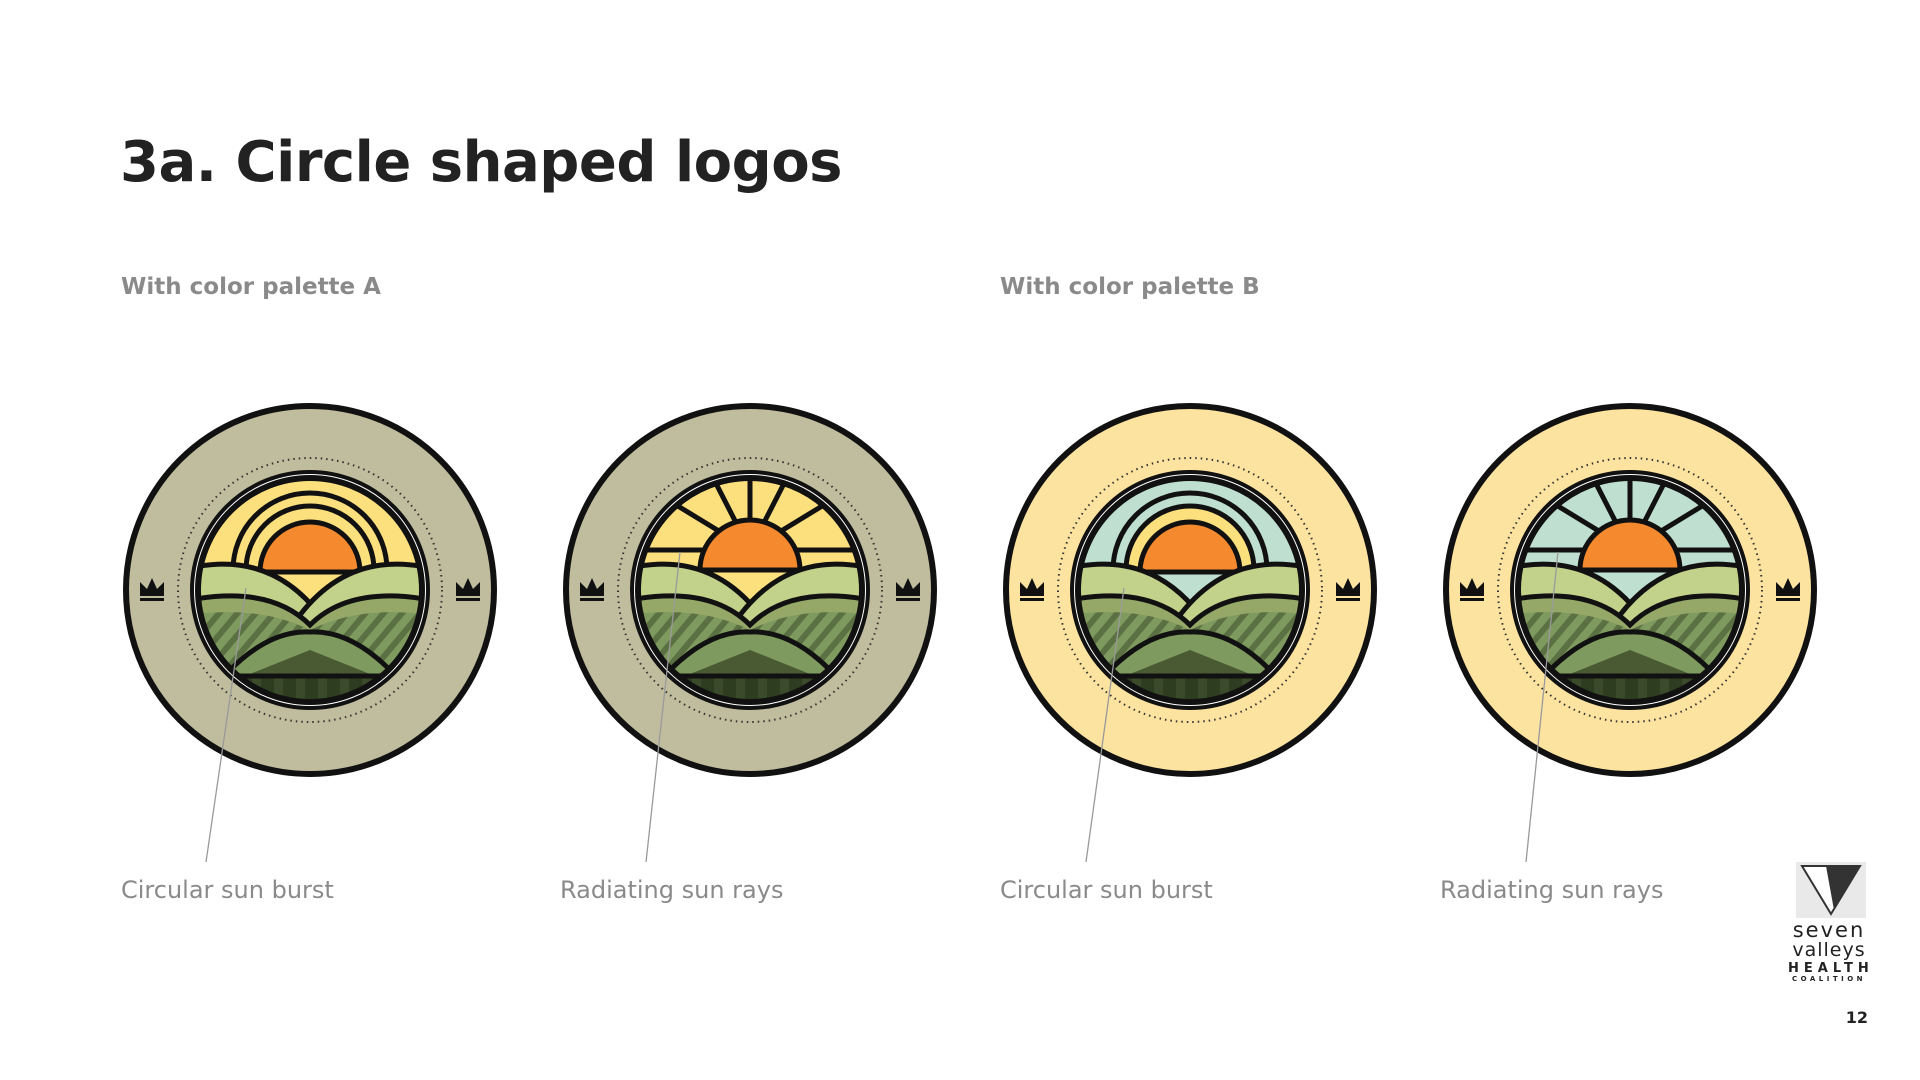 Image resolution: width=1920 pixels, height=1080 pixels. What do you see at coordinates (1106, 890) in the screenshot?
I see `caption-logo-3: Circular sun burst` at bounding box center [1106, 890].